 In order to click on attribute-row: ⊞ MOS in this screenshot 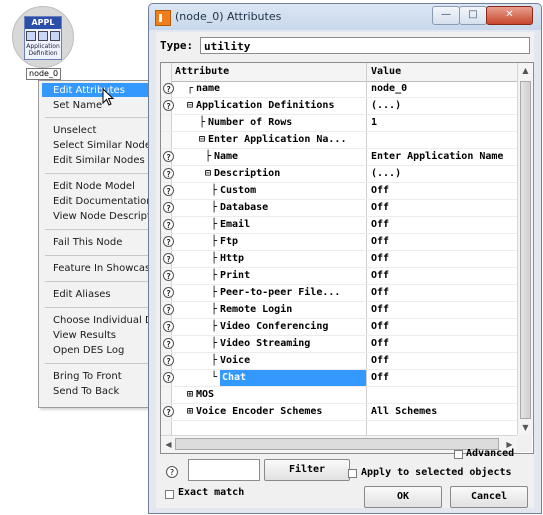, I will do `click(339, 395)`.